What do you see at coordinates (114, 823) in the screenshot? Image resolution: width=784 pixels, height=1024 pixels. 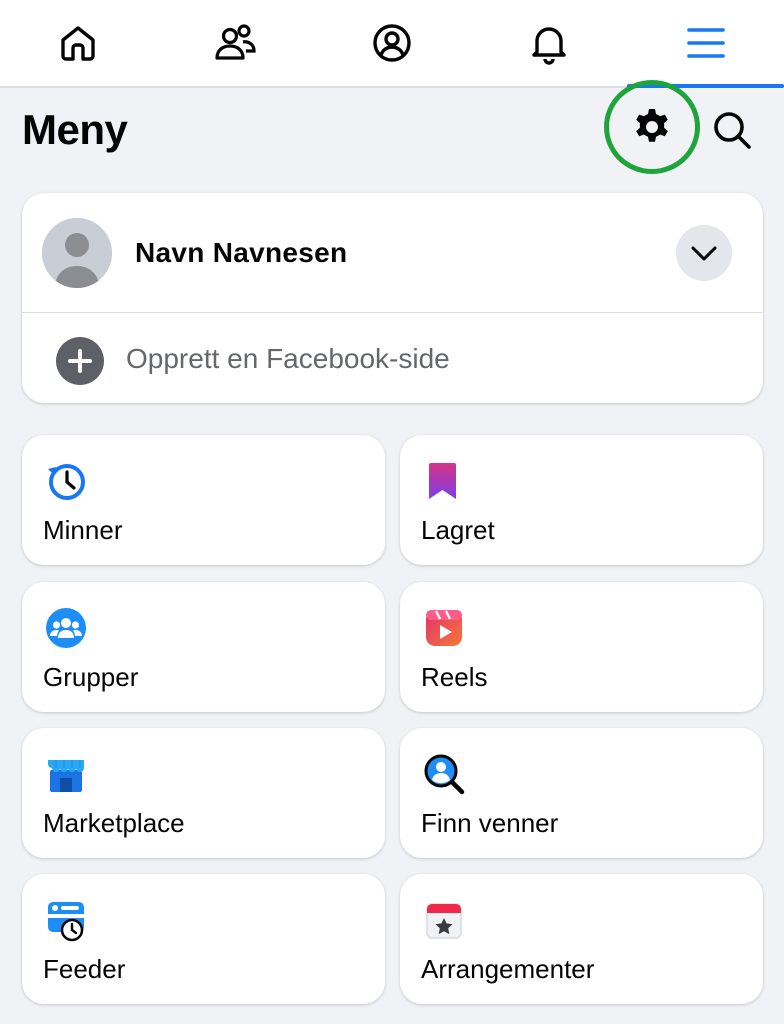 I see `shortcut-label: Marketplace` at bounding box center [114, 823].